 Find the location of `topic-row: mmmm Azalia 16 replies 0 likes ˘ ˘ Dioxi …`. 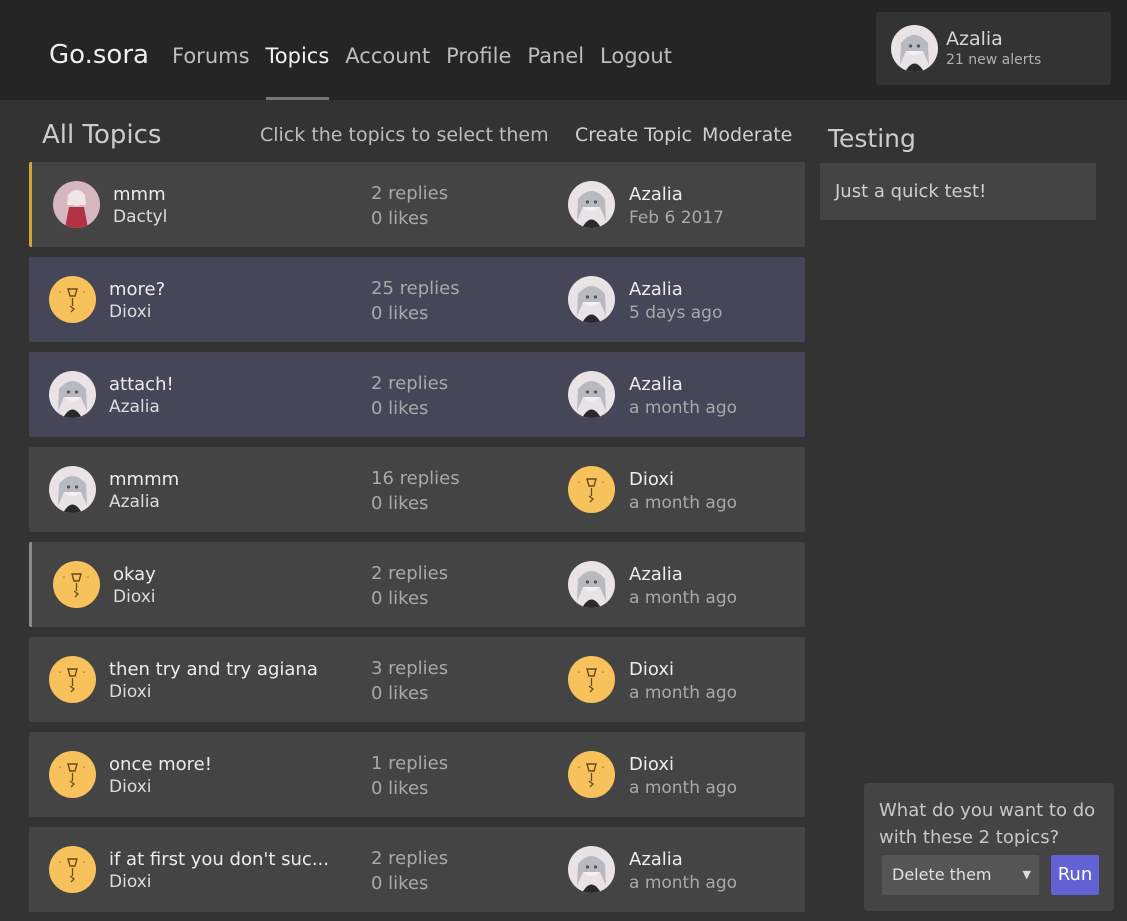

topic-row: mmmm Azalia 16 replies 0 likes ˘ ˘ Dioxi … is located at coordinates (417, 489).